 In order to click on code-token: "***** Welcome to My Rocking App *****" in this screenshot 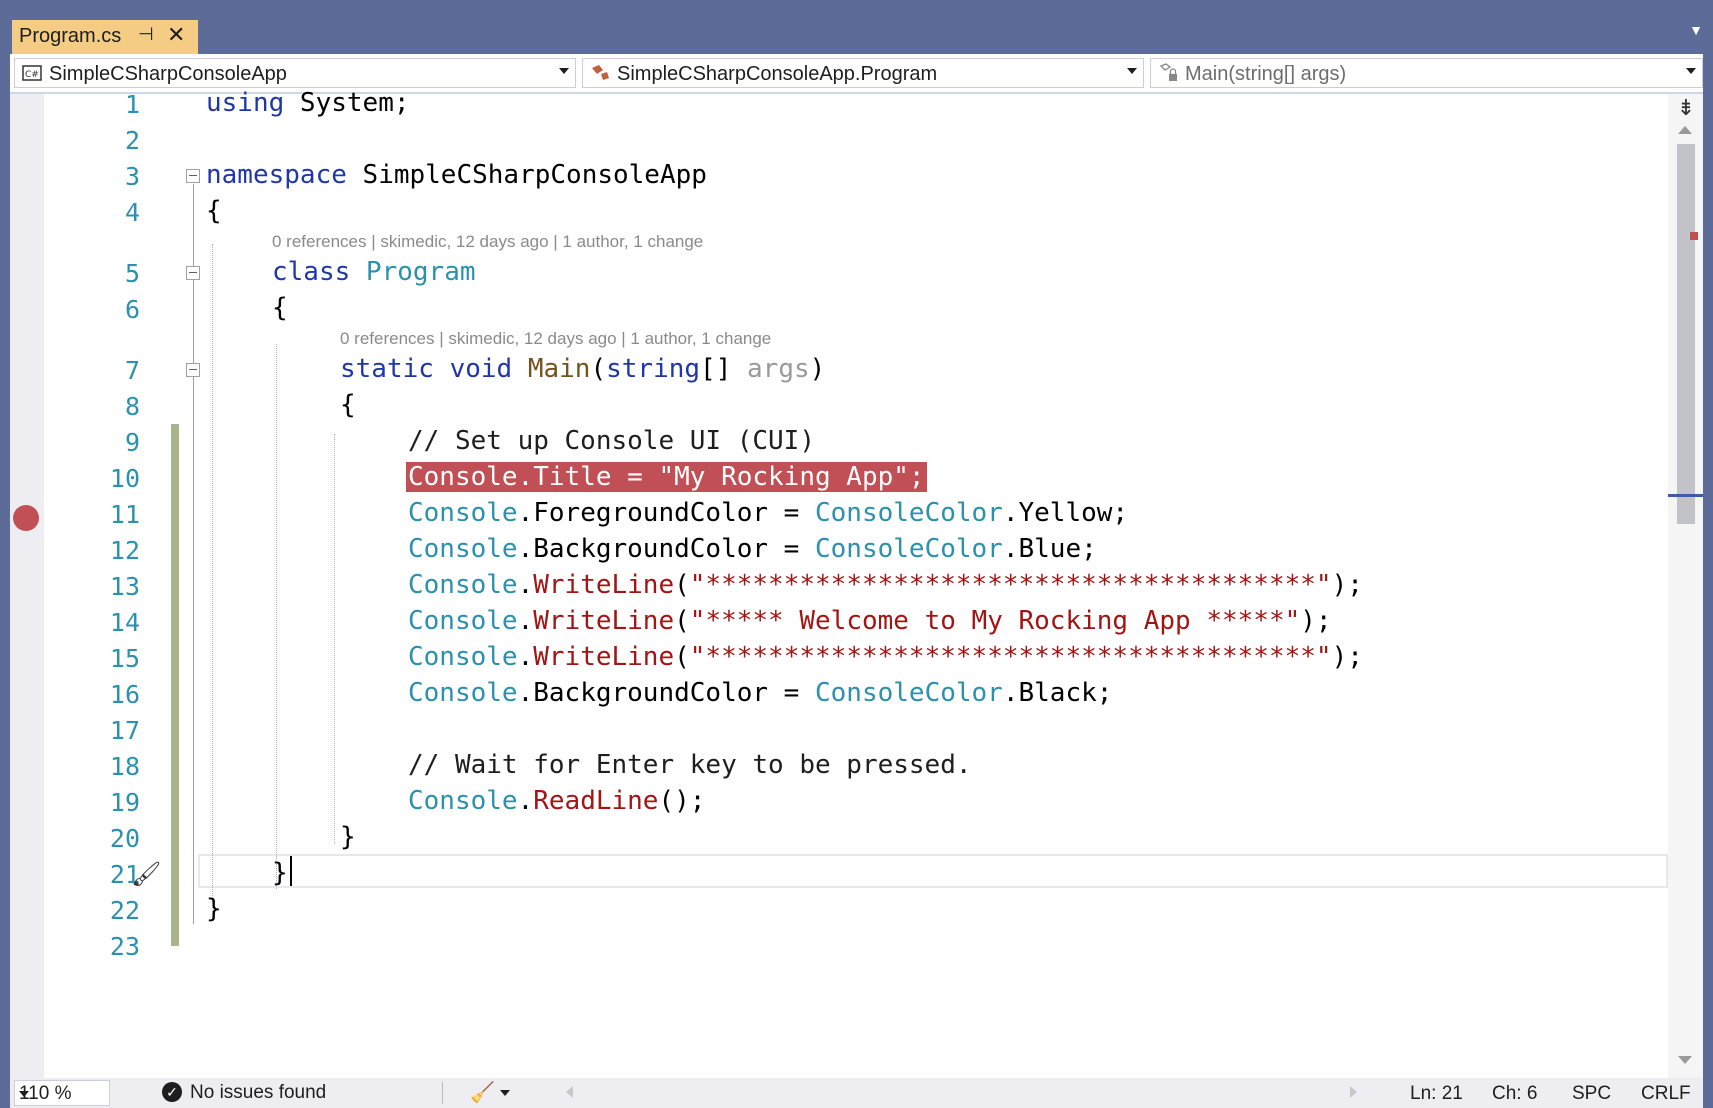, I will do `click(995, 621)`.